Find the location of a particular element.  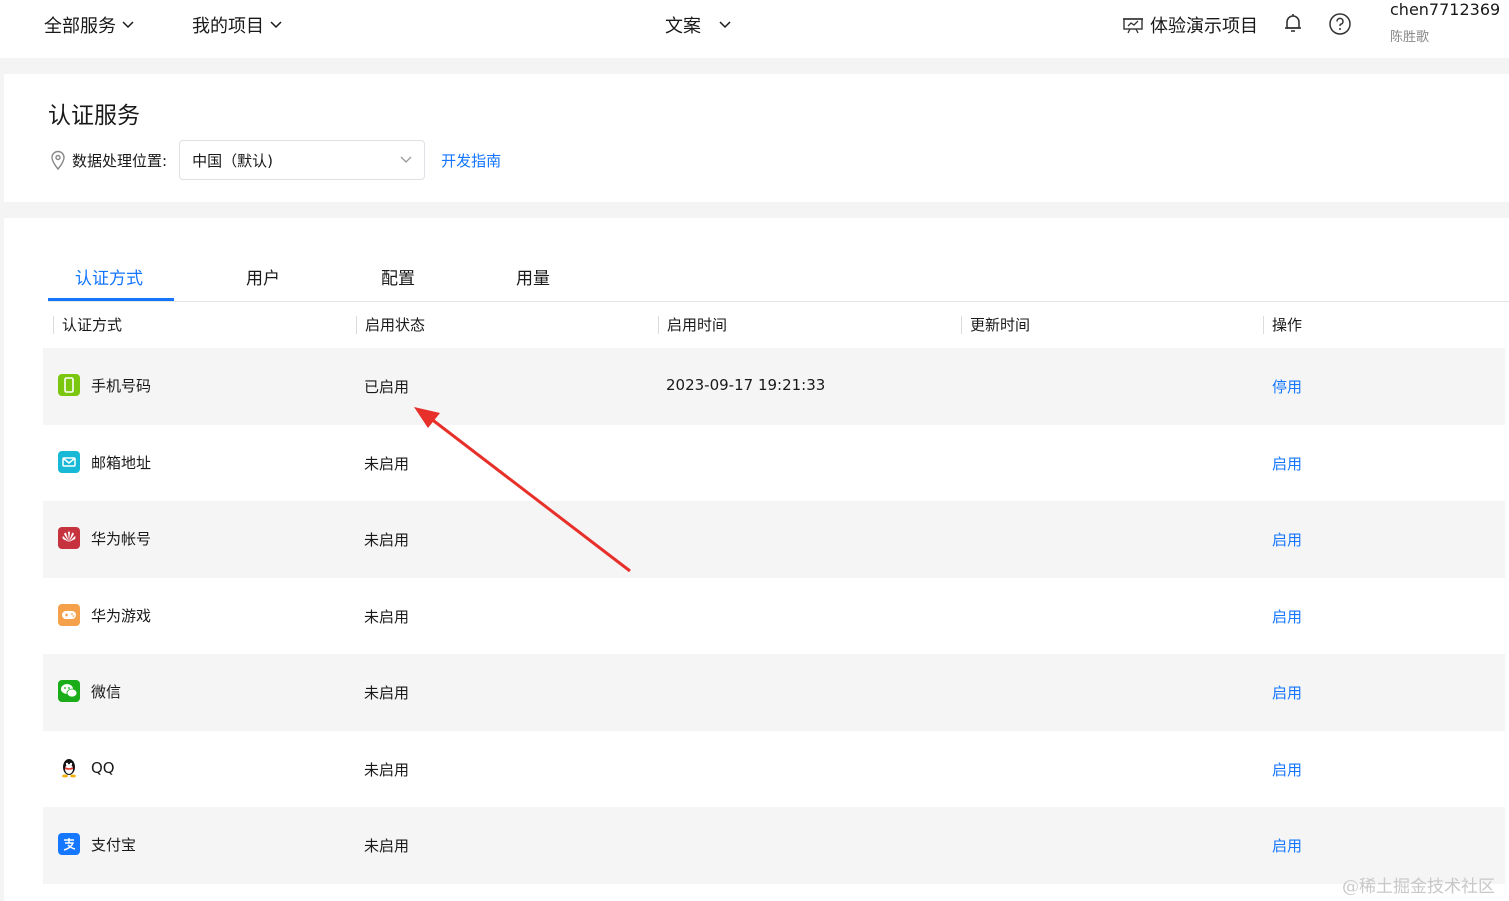

location-select: 中国（默认) is located at coordinates (302, 160).